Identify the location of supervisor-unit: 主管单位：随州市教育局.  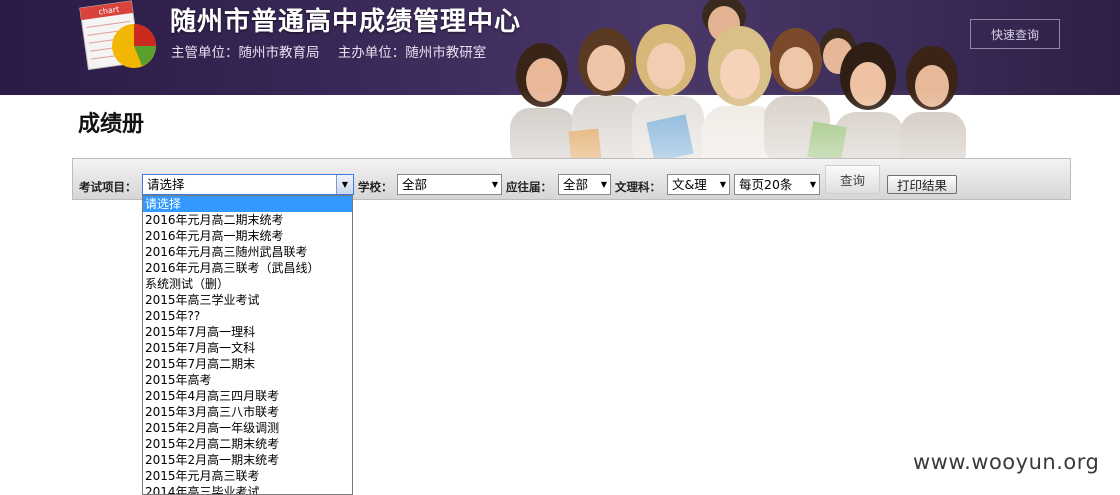
(245, 53).